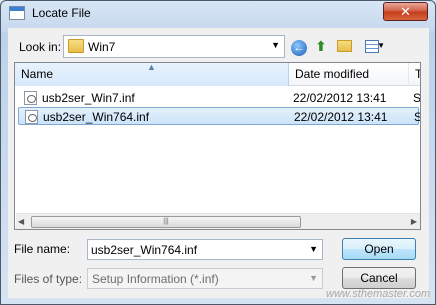  I want to click on column-type-label: Ty, so click(417, 74).